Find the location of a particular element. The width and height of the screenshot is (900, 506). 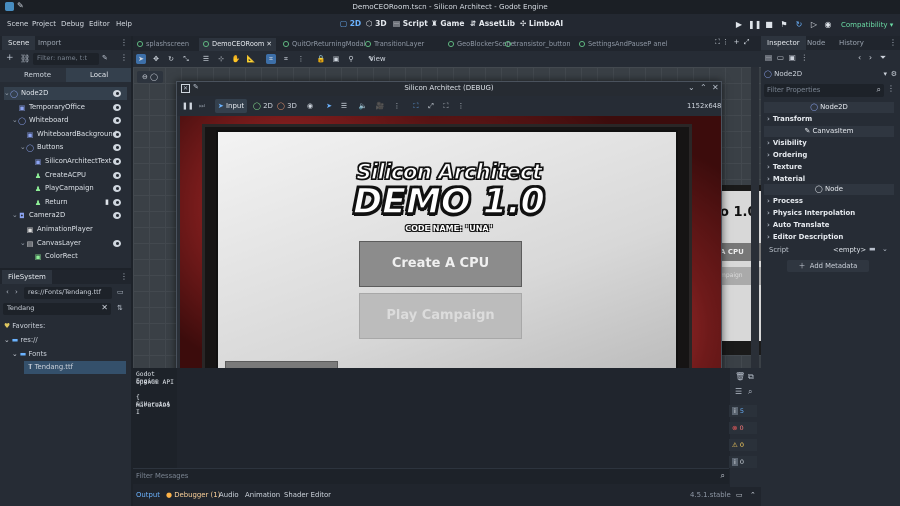

tree-node-node2d: ⌄◯ Node2D is located at coordinates (65, 93).